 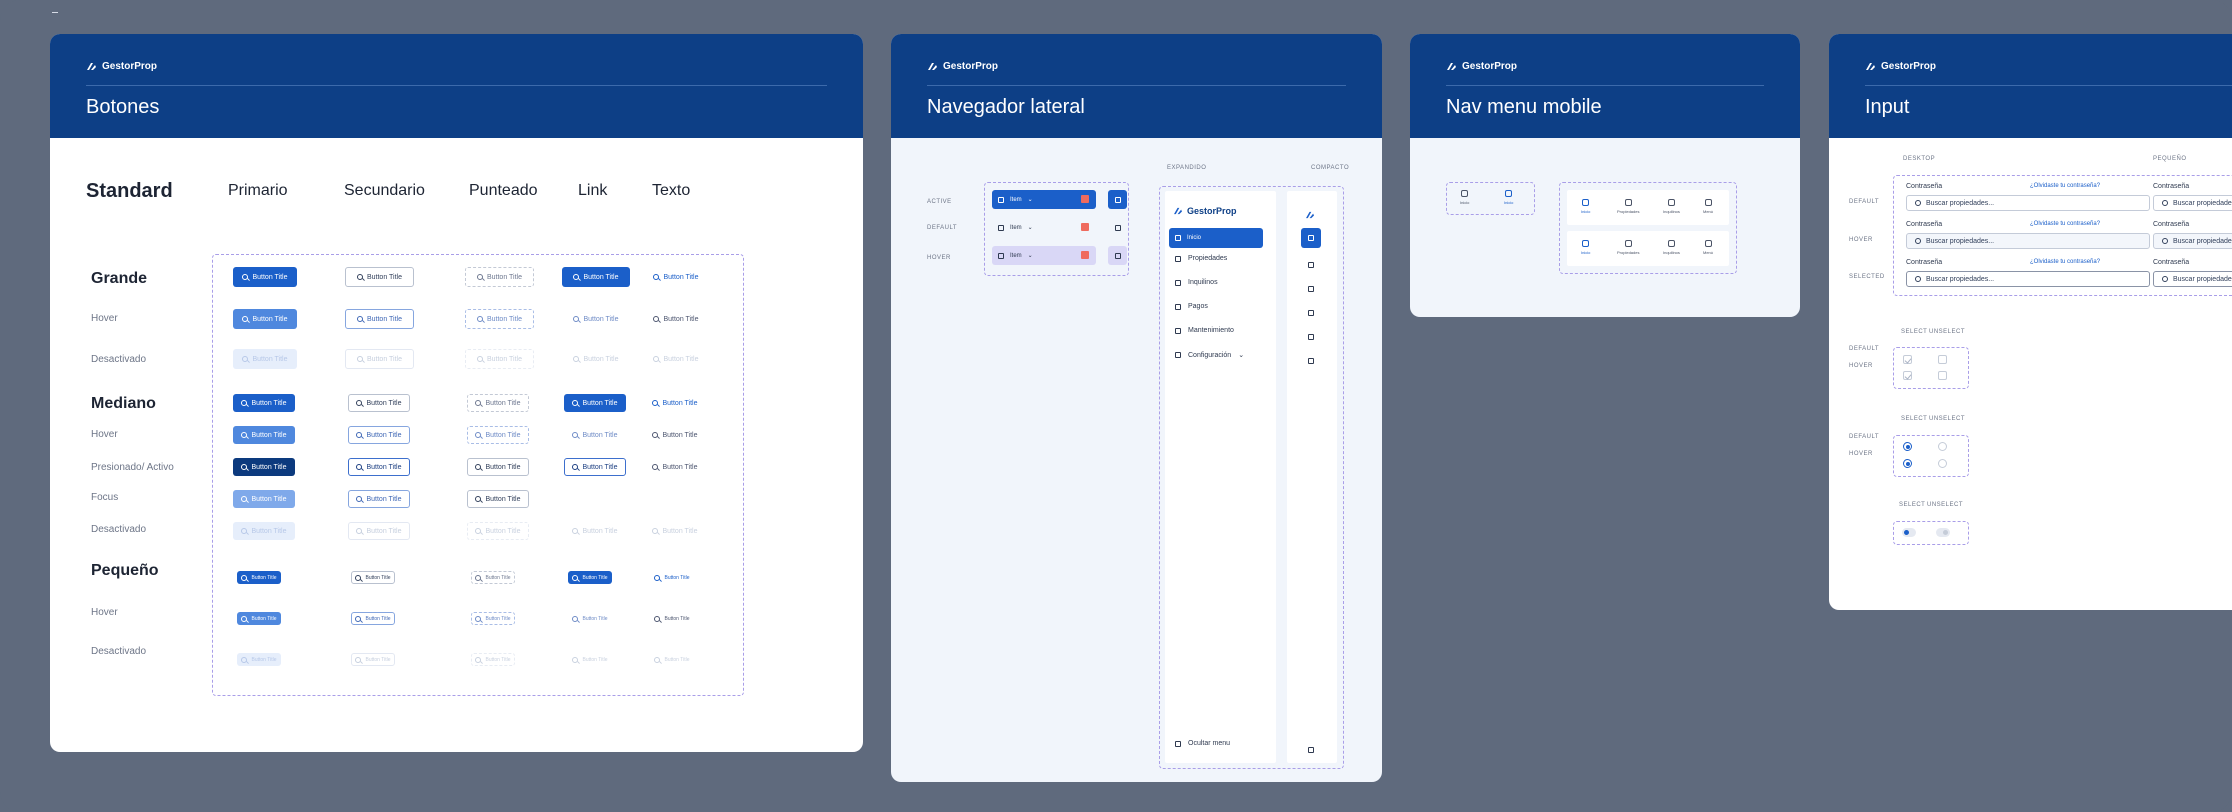 What do you see at coordinates (1201, 258) in the screenshot?
I see `sidebar-item-propiedades: Propiedades` at bounding box center [1201, 258].